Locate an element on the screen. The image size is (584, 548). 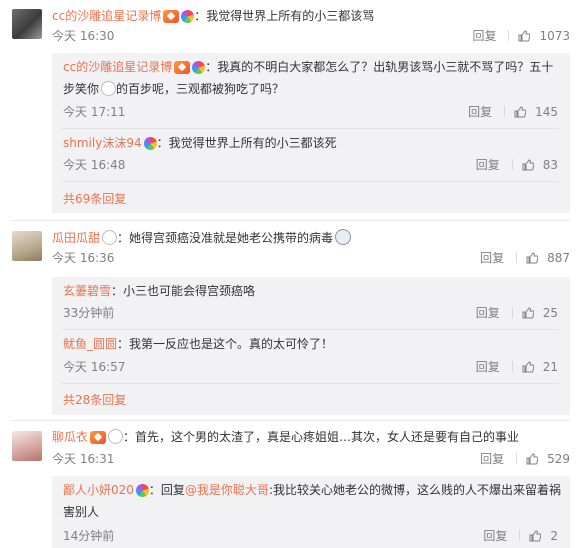
comment-body: cc的沙雕追星记录博 ：我觉得世界上所有的小三都该骂 is located at coordinates (213, 16).